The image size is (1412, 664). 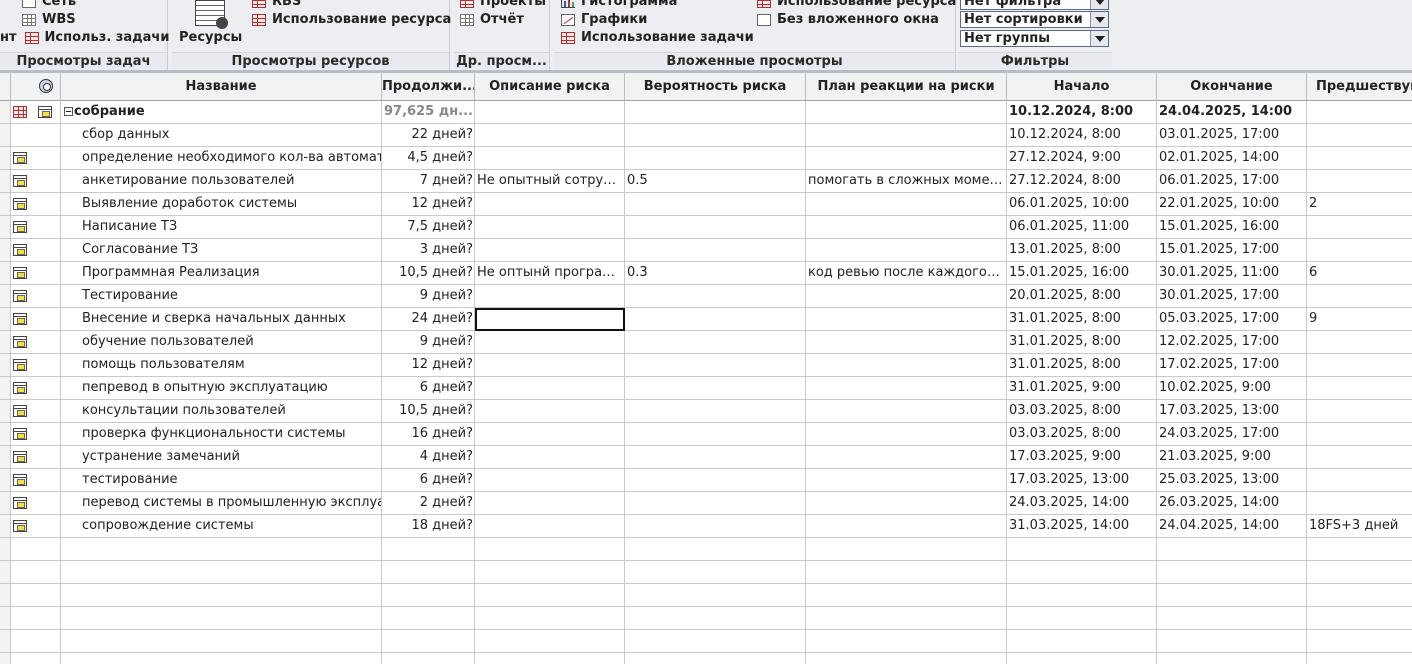 I want to click on task-name-cell: сопровождение системы, so click(x=221, y=526).